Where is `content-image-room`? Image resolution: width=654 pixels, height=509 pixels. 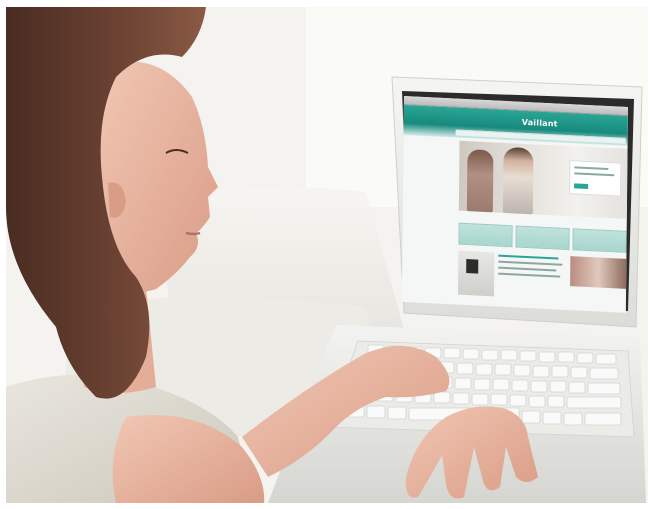
content-image-room is located at coordinates (476, 273).